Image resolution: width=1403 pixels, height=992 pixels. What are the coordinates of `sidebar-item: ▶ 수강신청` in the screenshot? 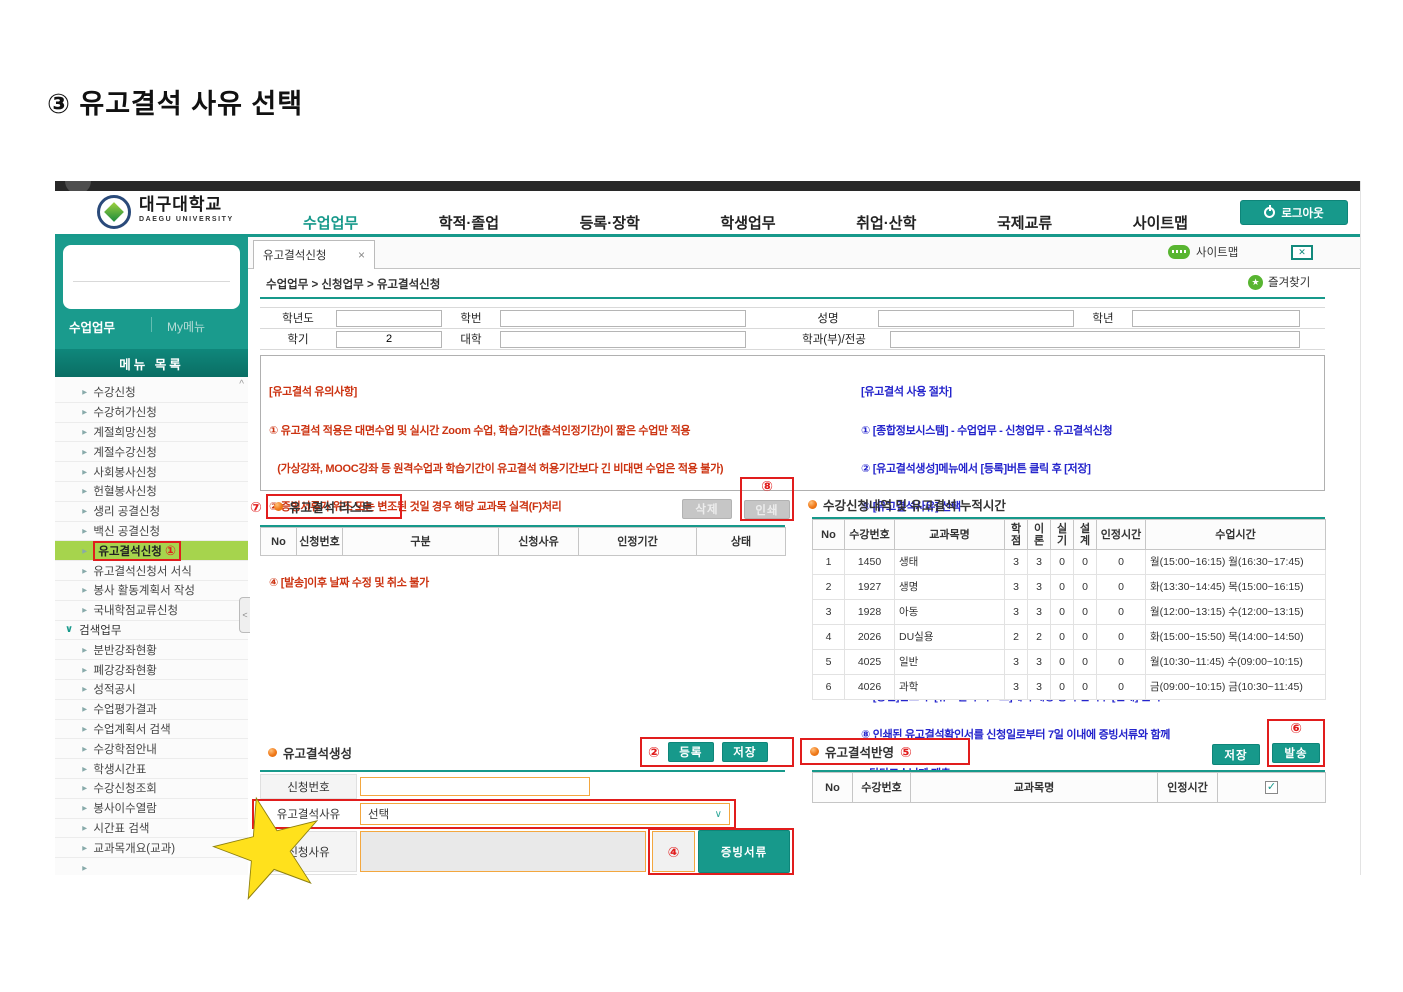 It's located at (151, 393).